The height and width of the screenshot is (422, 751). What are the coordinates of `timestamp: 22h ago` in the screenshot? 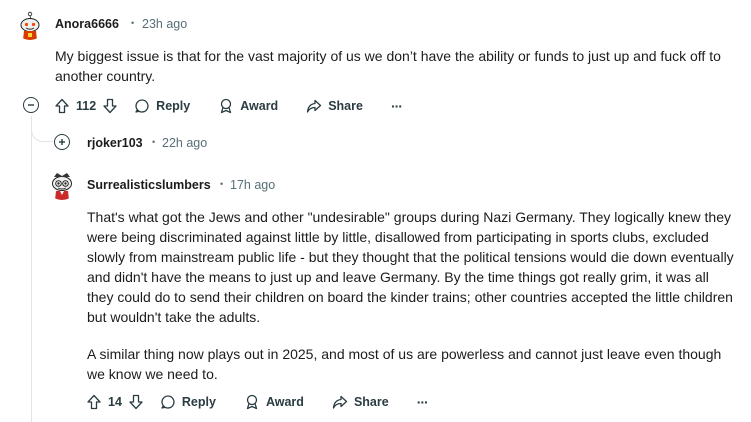 It's located at (184, 143).